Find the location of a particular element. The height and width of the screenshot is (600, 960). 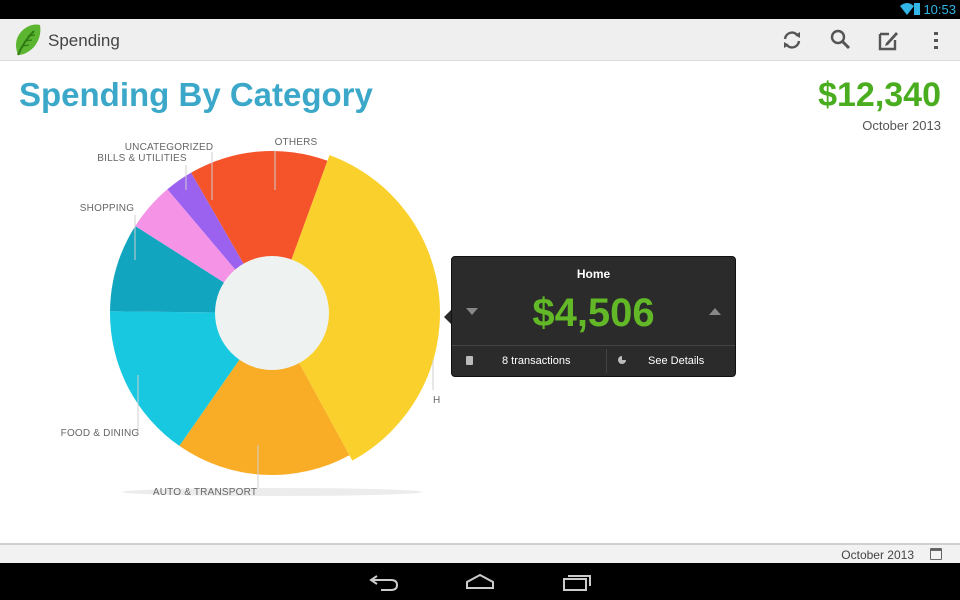

see-details-label: See Details is located at coordinates (676, 361).